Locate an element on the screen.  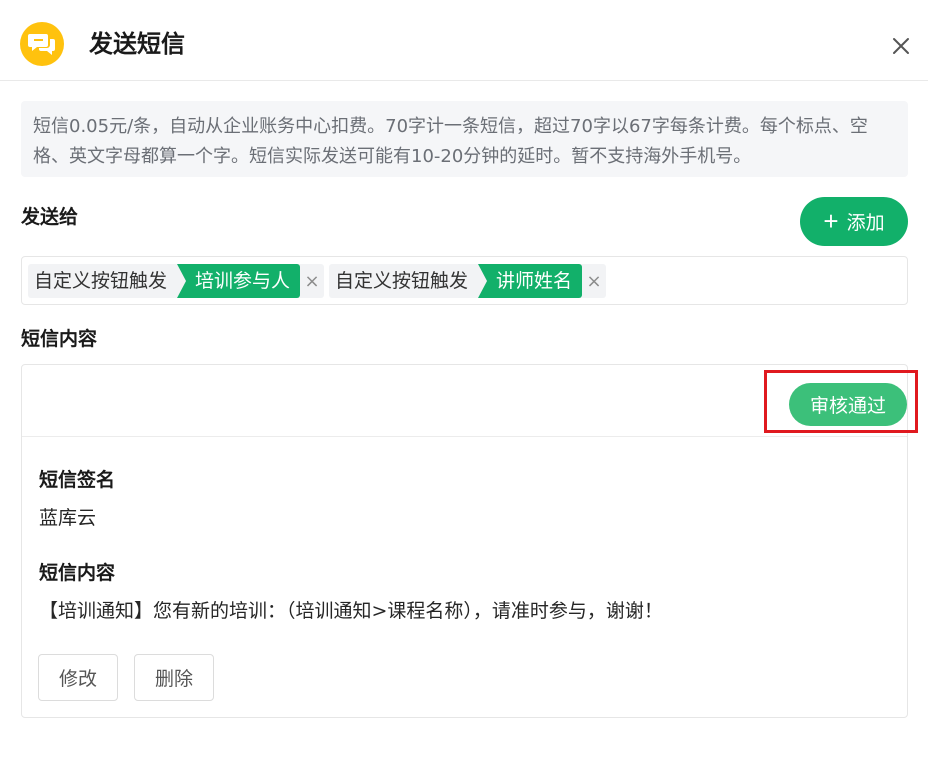
chat-bubbles-icon is located at coordinates (42, 44).